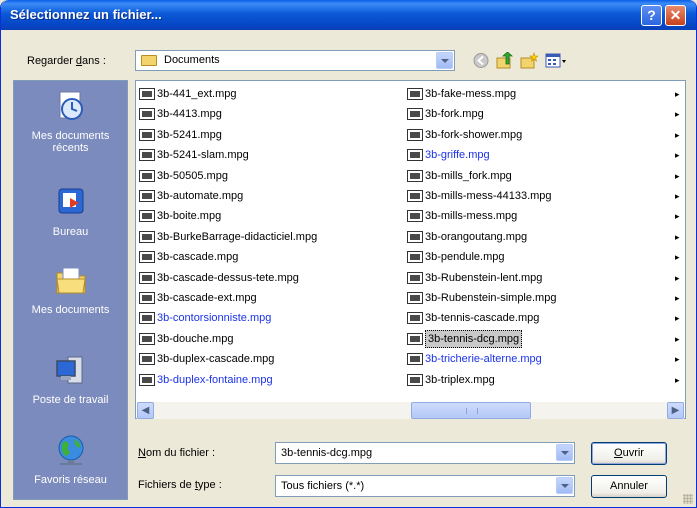 This screenshot has height=508, width=697. I want to click on file-name: 3b-fork-shower.mpg, so click(474, 134).